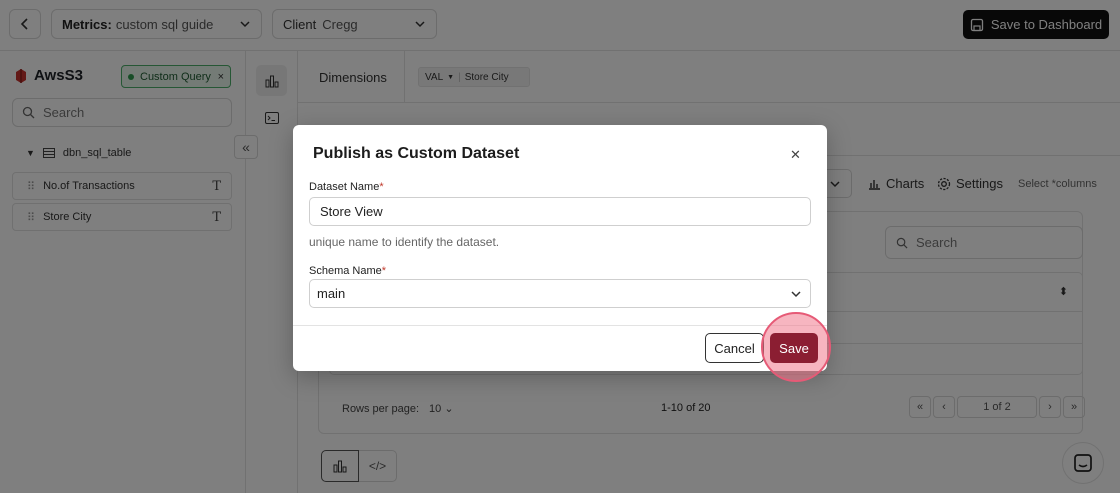 This screenshot has width=1120, height=493. I want to click on dialog-title: Publish as Custom Dataset, so click(416, 153).